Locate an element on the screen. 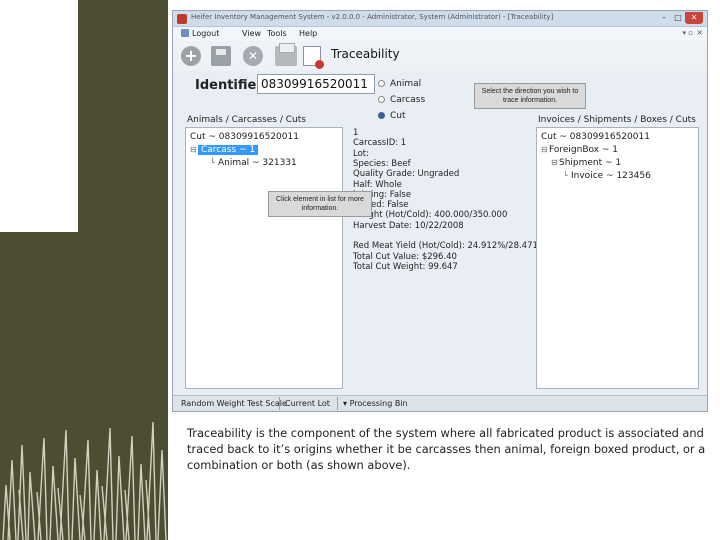 This screenshot has height=540, width=720. tree-item-shipment: ⊟Shipment ~ 1 is located at coordinates (586, 163).